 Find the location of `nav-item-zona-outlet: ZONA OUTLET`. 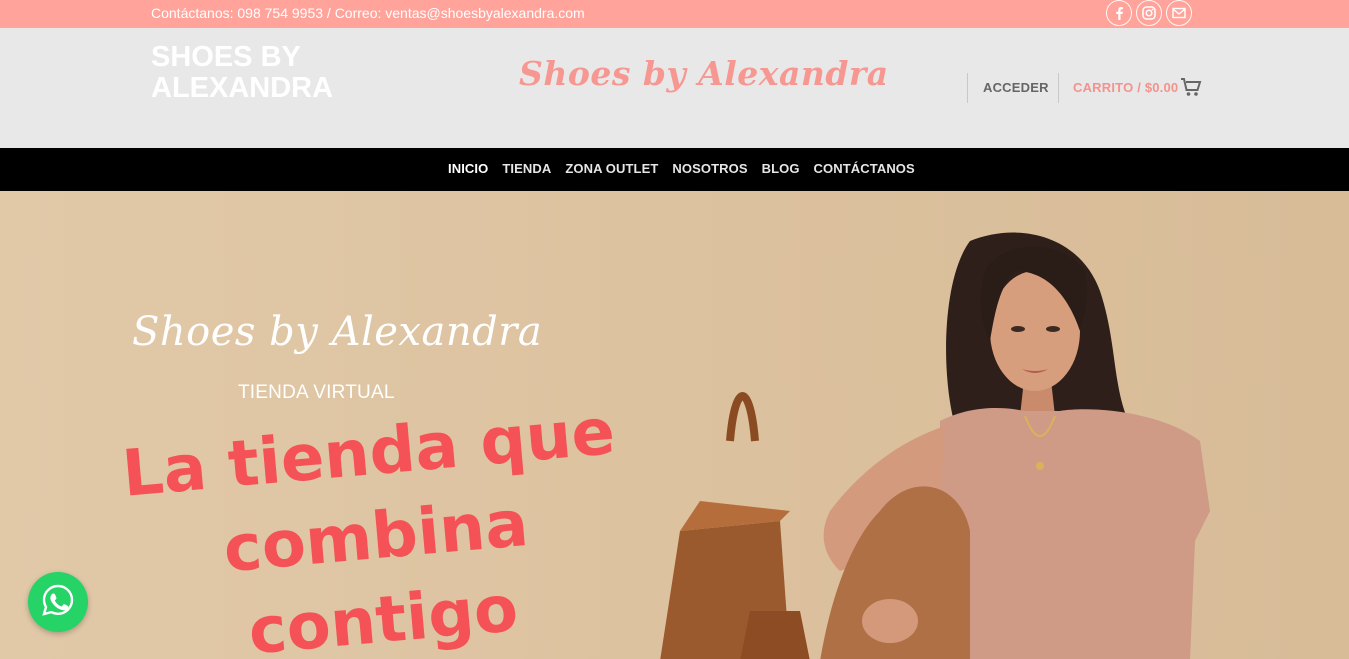

nav-item-zona-outlet: ZONA OUTLET is located at coordinates (611, 168).